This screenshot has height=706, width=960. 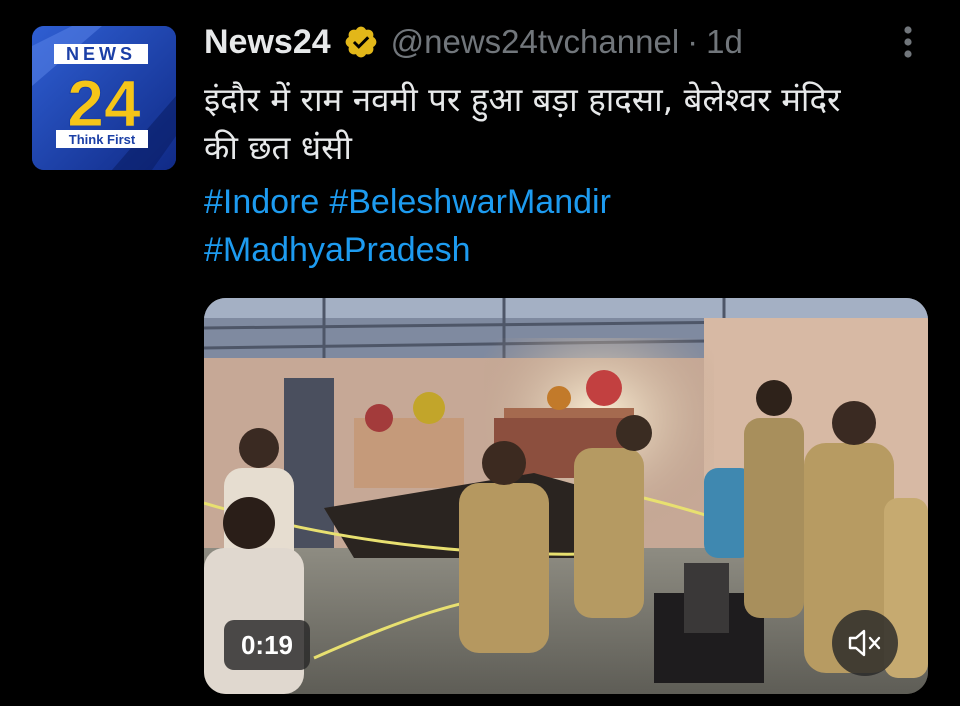 What do you see at coordinates (865, 643) in the screenshot?
I see `mute-toggle-icon` at bounding box center [865, 643].